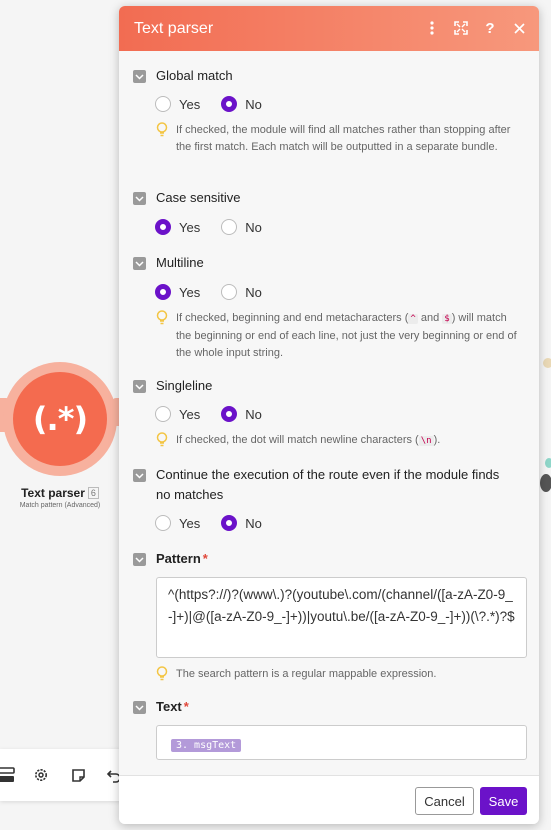 This screenshot has height=830, width=551. Describe the element at coordinates (229, 227) in the screenshot. I see `case-sensitive-no-radio` at that location.